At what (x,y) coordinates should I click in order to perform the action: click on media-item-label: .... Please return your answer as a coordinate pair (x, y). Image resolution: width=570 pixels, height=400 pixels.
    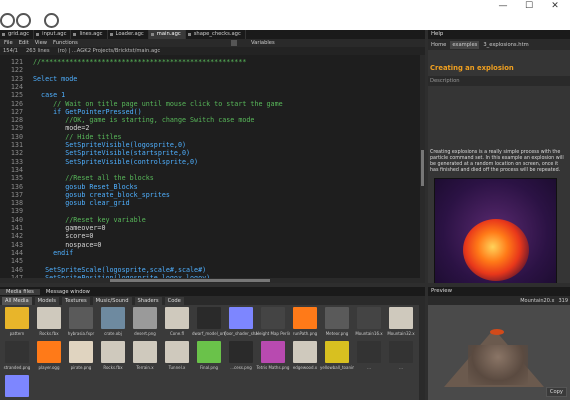
    Looking at the image, I should click on (369, 367).